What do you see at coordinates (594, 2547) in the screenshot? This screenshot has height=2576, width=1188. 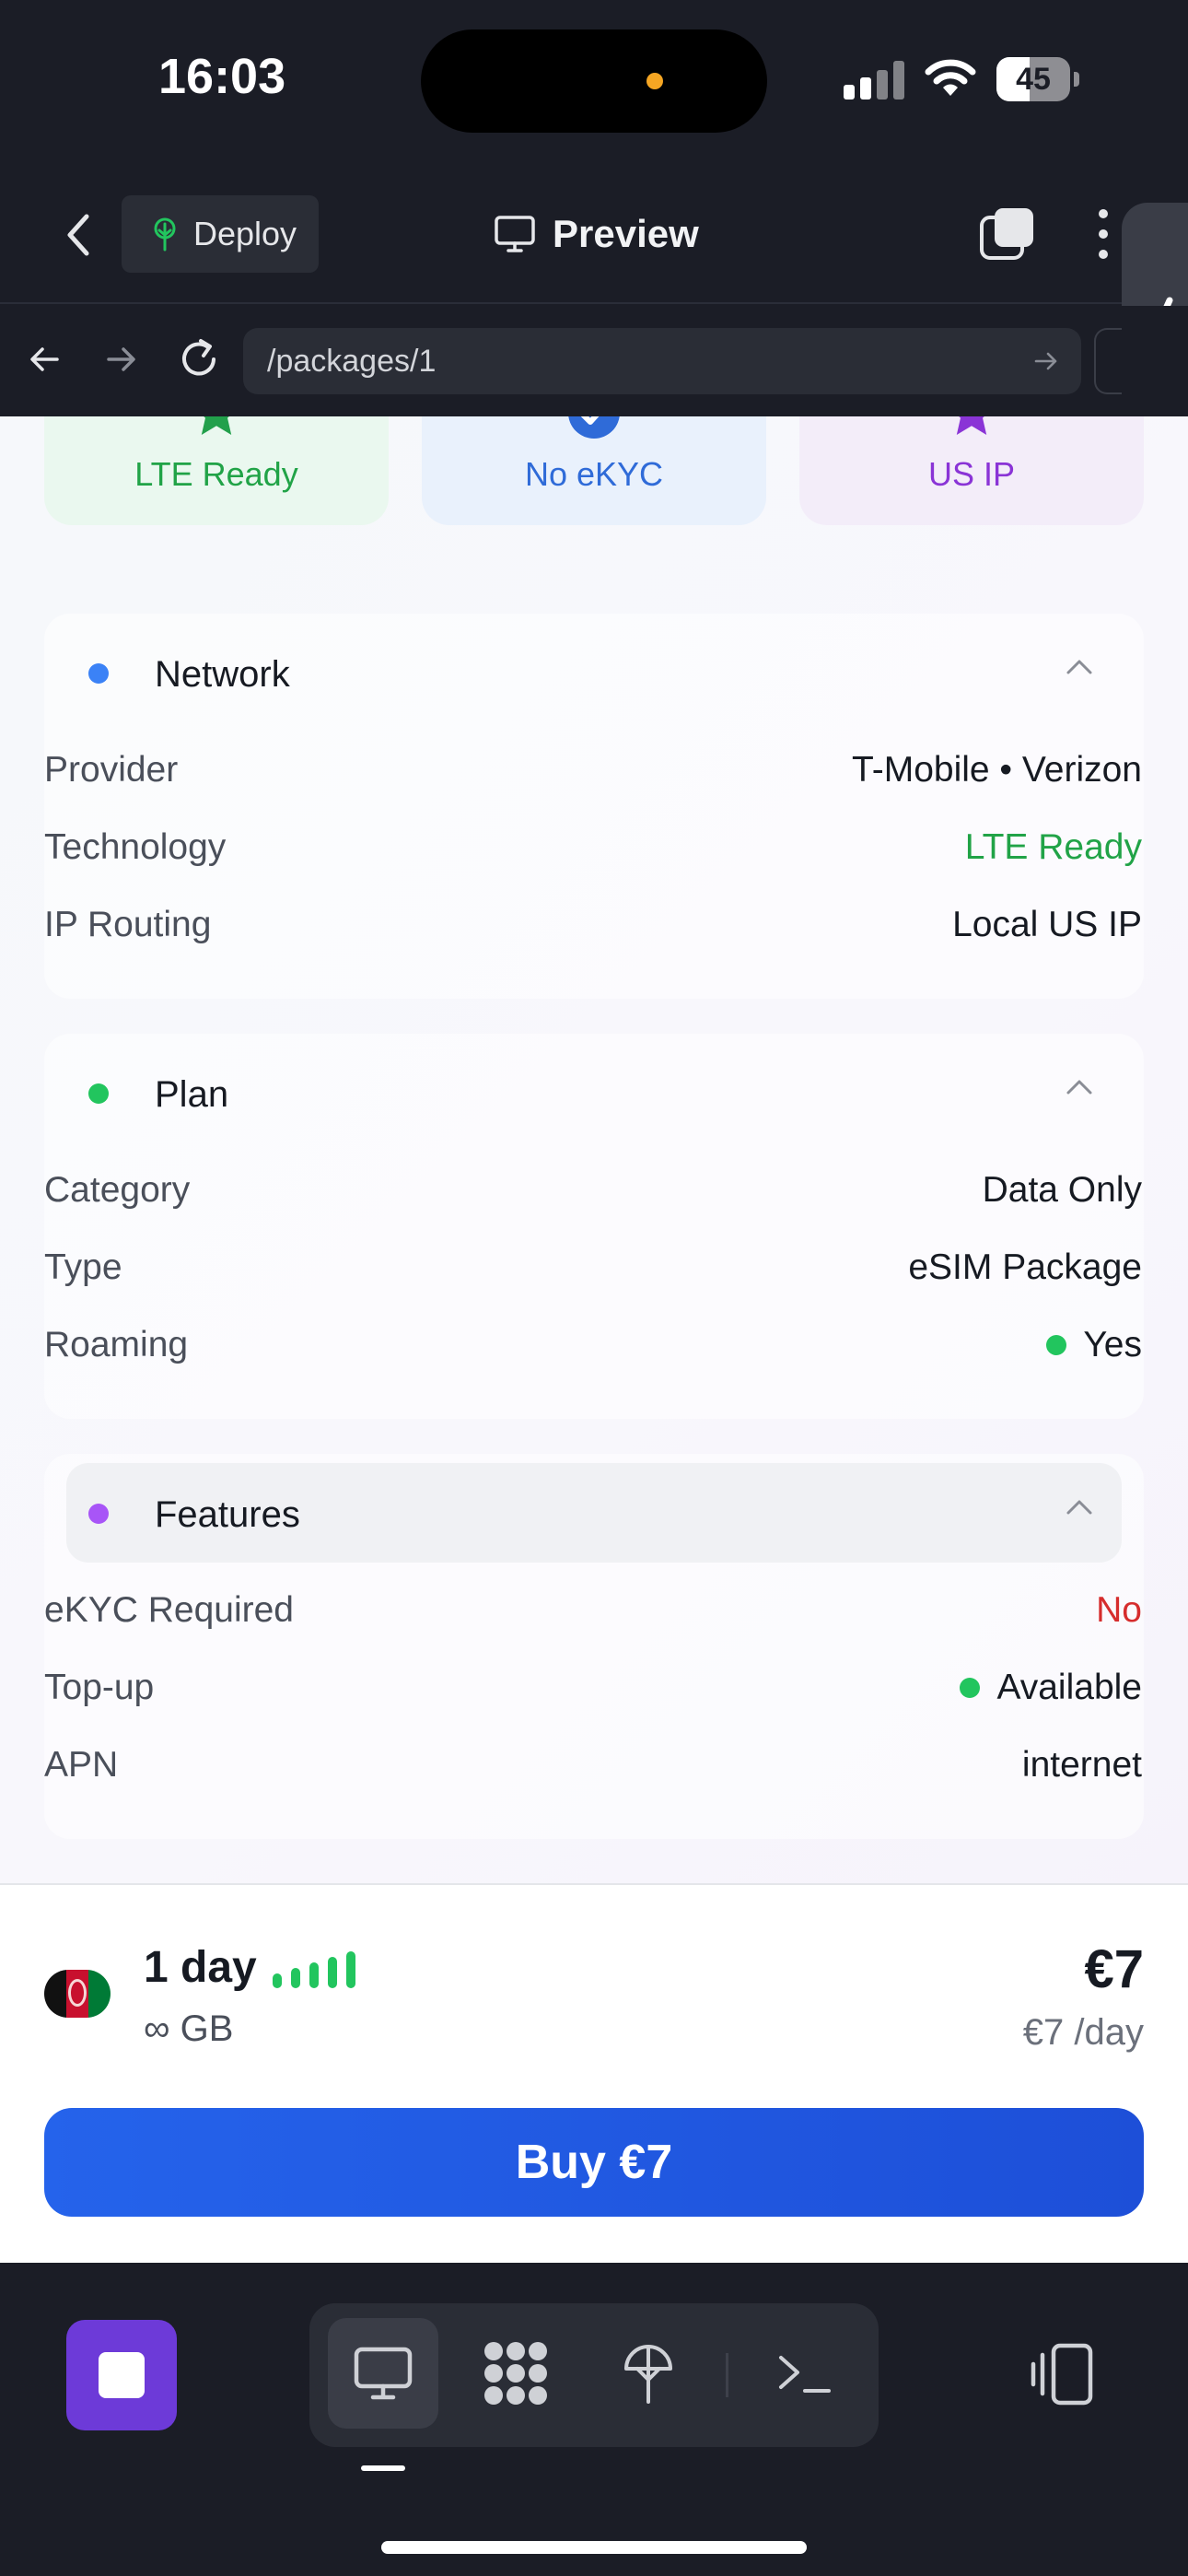 I see `home-indicator` at bounding box center [594, 2547].